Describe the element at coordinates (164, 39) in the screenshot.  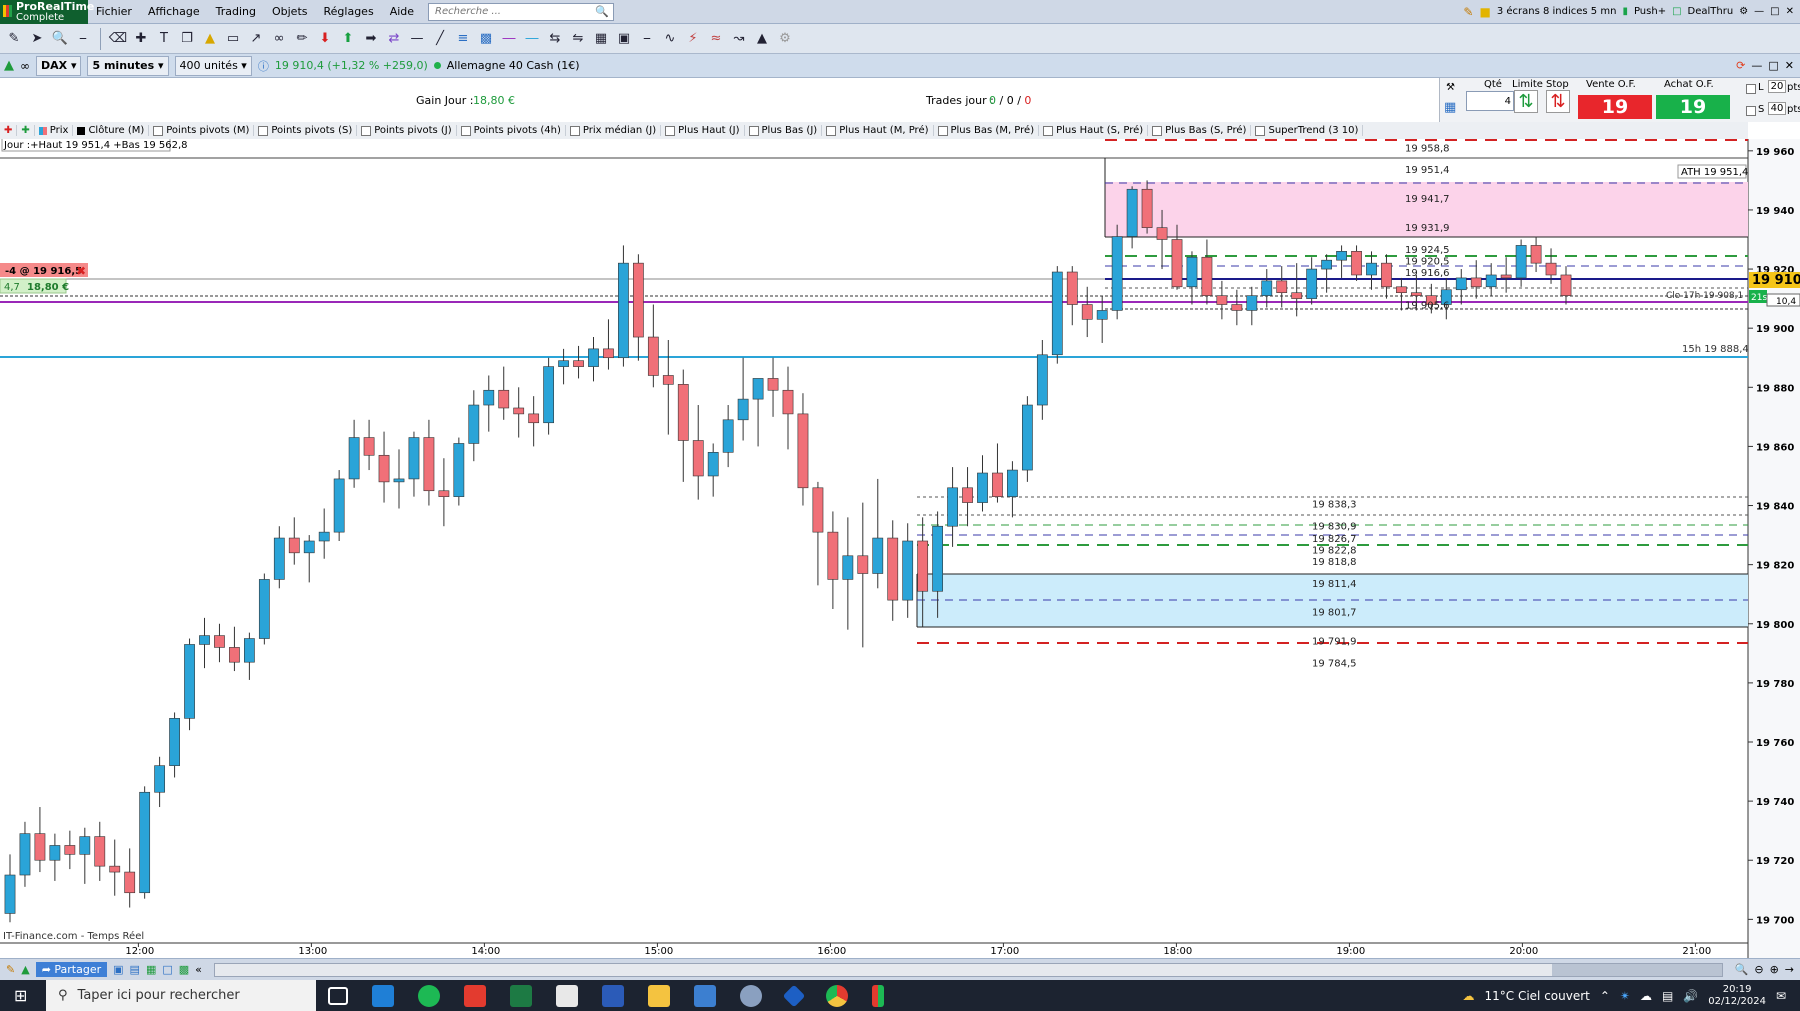
I see `text-icon: T` at that location.